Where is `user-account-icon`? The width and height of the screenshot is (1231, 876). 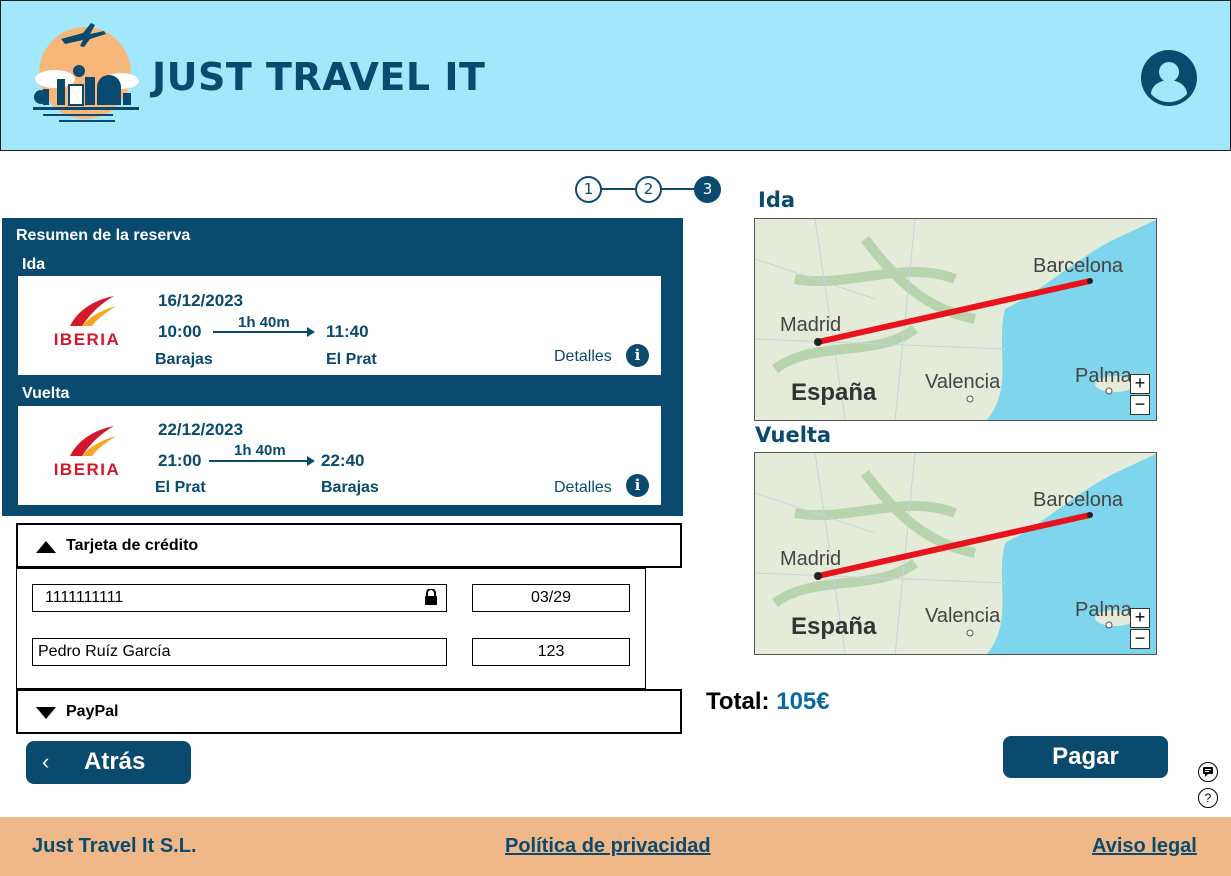
user-account-icon is located at coordinates (1169, 78).